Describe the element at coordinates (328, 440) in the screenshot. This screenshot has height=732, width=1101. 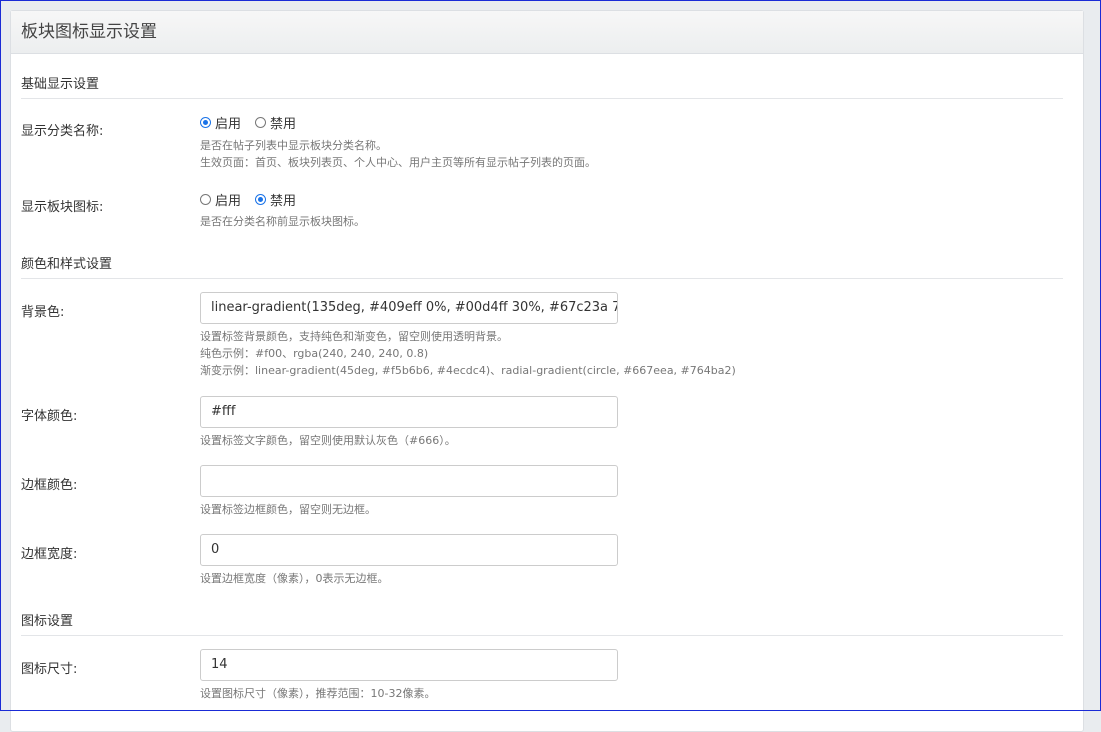
I see `font-color-help: 设置标签文字颜色，留空则使用默认灰色（#666）。` at that location.